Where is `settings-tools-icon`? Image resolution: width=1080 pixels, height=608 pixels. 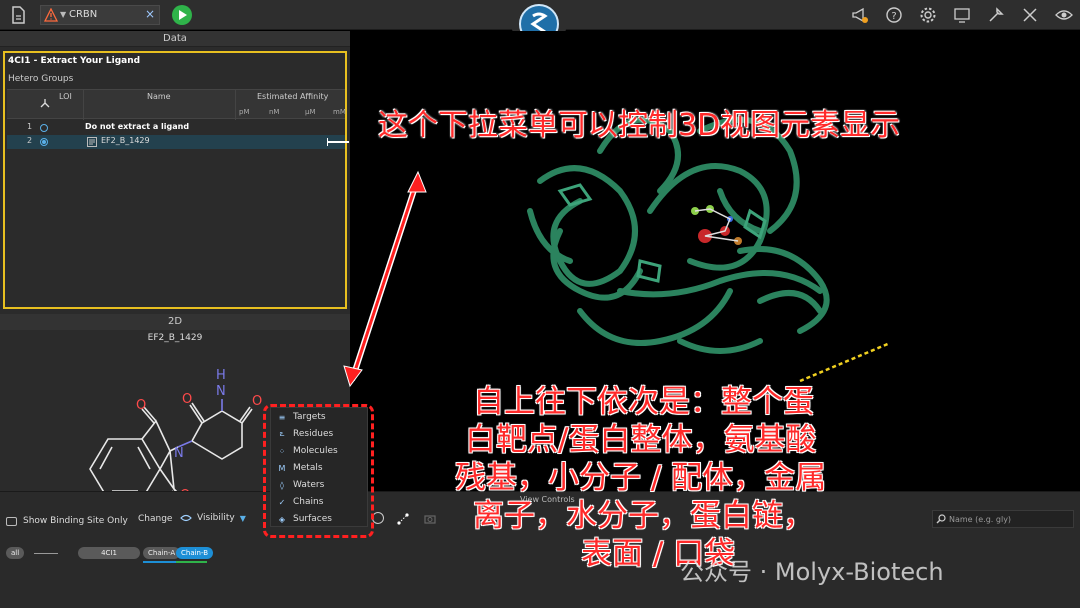
settings-tools-icon is located at coordinates (1030, 15).